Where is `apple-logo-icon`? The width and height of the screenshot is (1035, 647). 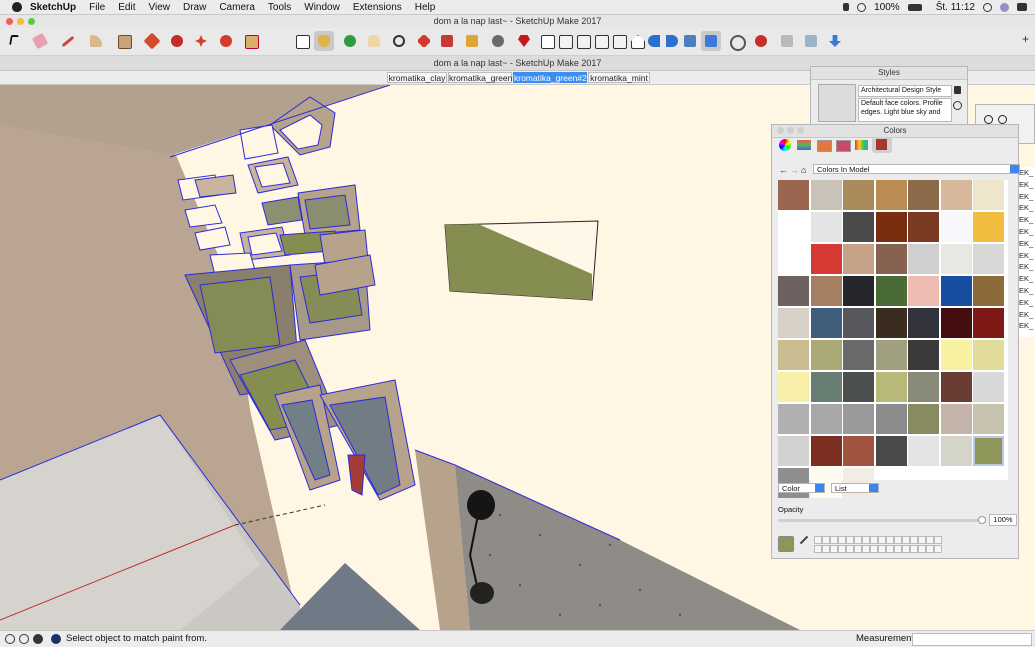
apple-logo-icon is located at coordinates (17, 7).